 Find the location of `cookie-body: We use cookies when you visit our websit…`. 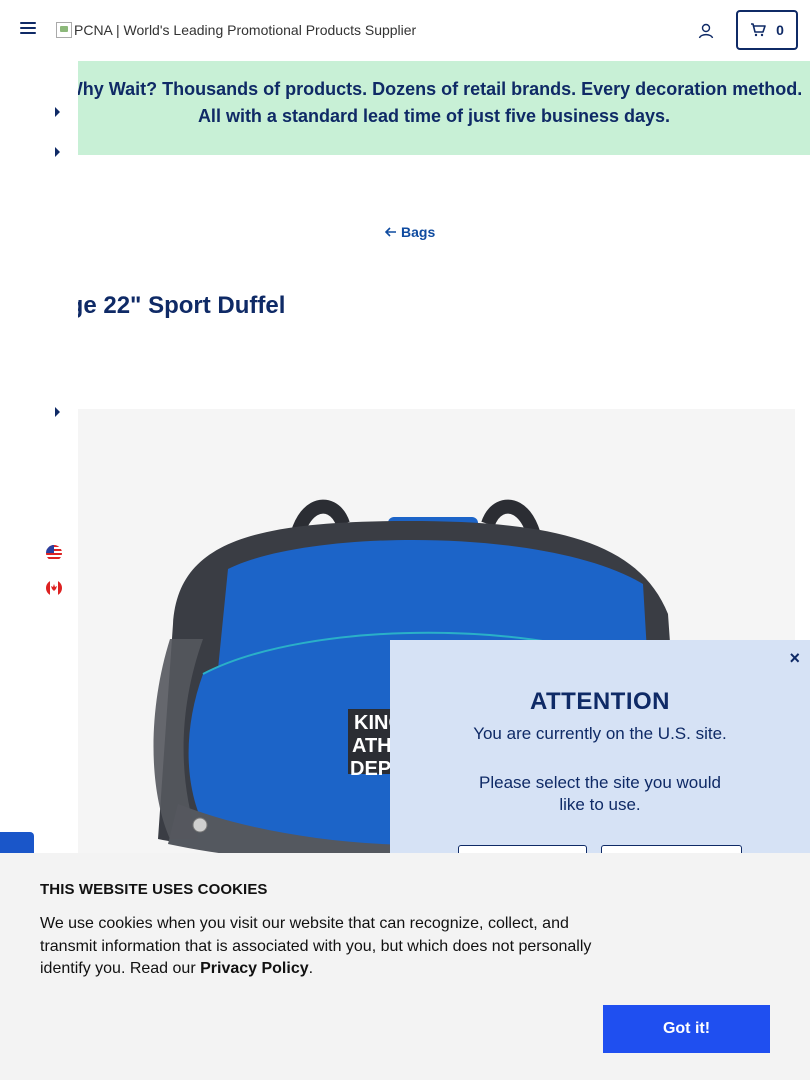

cookie-body: We use cookies when you visit our websit… is located at coordinates (316, 946).